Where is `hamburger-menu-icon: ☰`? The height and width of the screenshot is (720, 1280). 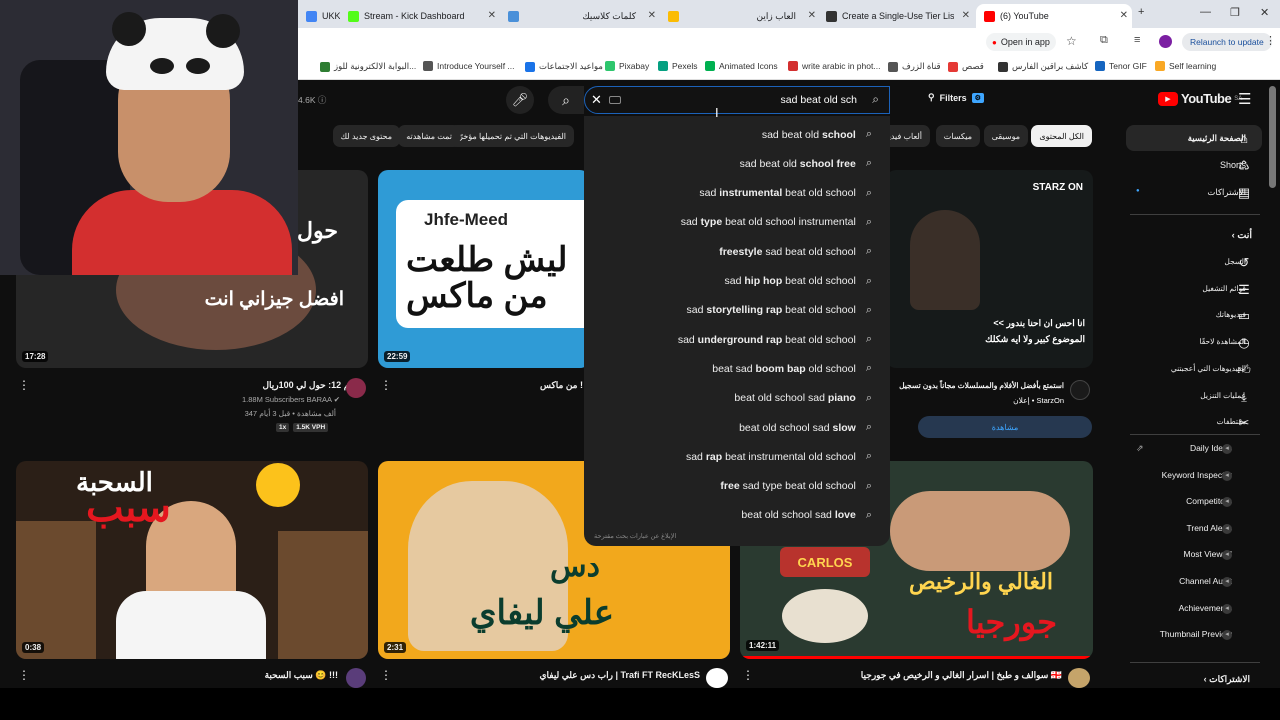 hamburger-menu-icon: ☰ is located at coordinates (1244, 99).